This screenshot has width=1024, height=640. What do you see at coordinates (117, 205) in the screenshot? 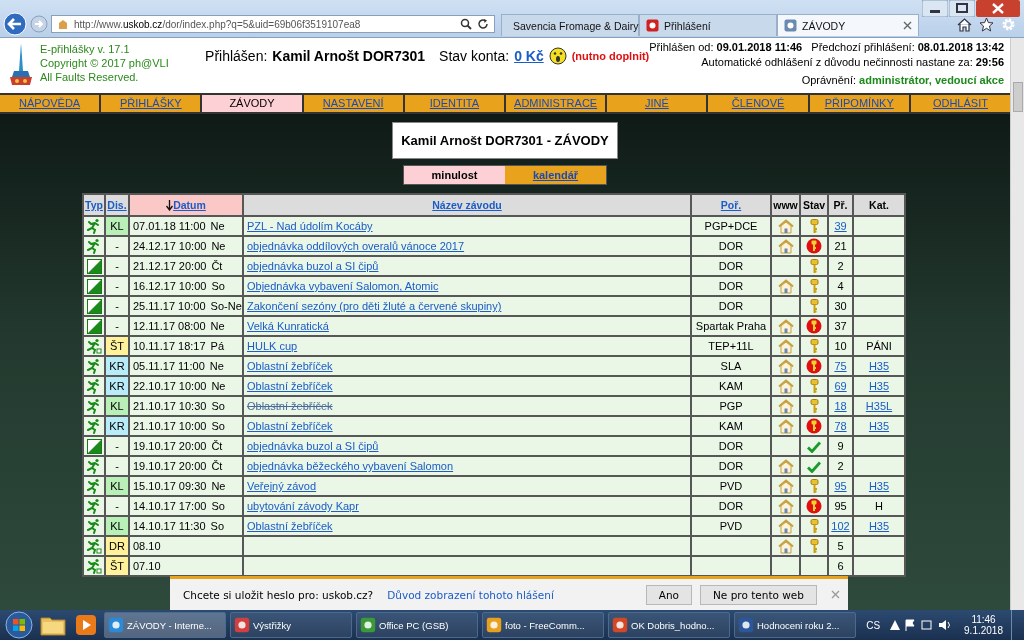
I see `column-sort-link: Dis.` at bounding box center [117, 205].